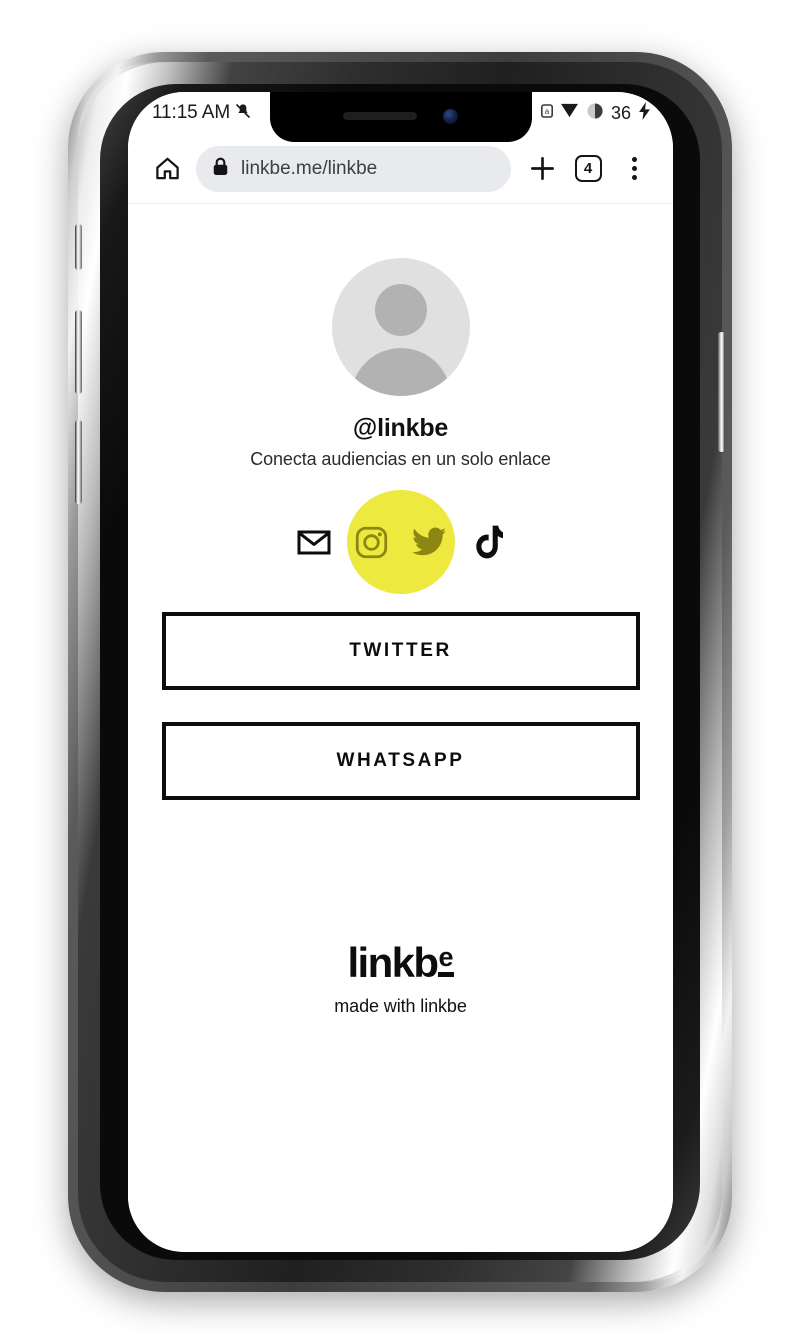 This screenshot has width=800, height=1333. I want to click on battery-half-icon, so click(595, 113).